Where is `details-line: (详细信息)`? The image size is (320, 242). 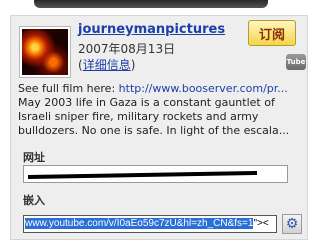
details-line: (详细信息) is located at coordinates (106, 64).